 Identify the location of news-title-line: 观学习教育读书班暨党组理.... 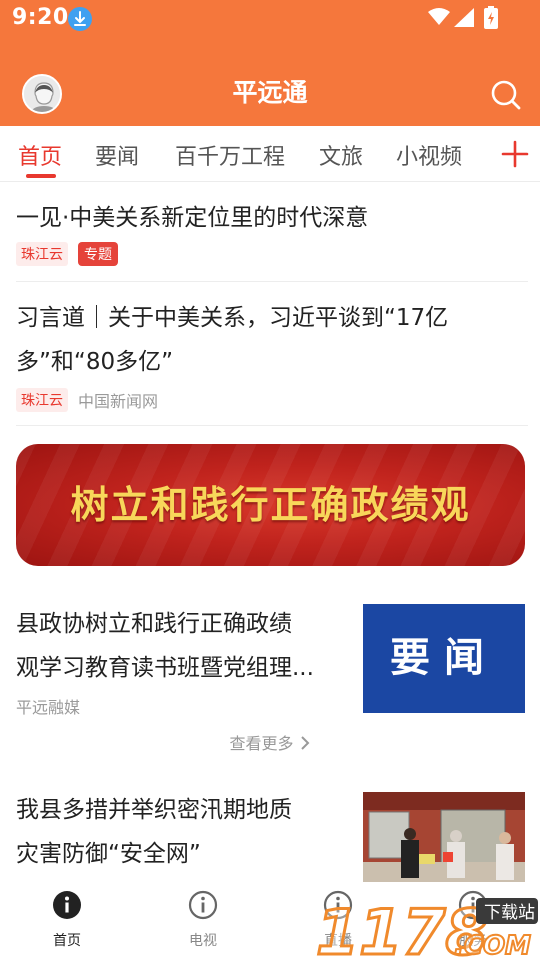
(165, 668).